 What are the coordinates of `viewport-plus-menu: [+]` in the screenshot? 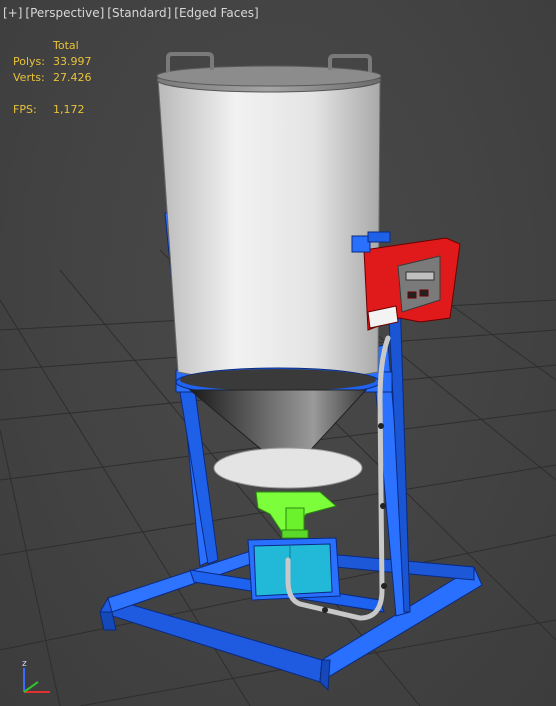 It's located at (12, 13).